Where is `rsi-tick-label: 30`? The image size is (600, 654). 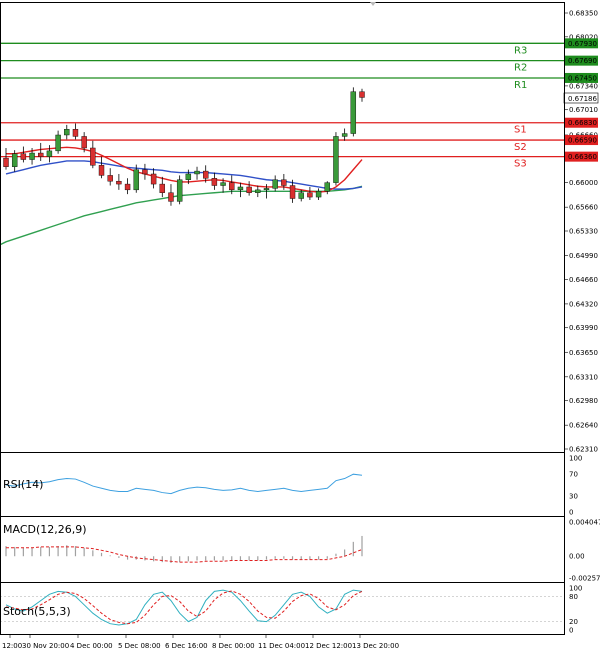 rsi-tick-label: 30 is located at coordinates (573, 496).